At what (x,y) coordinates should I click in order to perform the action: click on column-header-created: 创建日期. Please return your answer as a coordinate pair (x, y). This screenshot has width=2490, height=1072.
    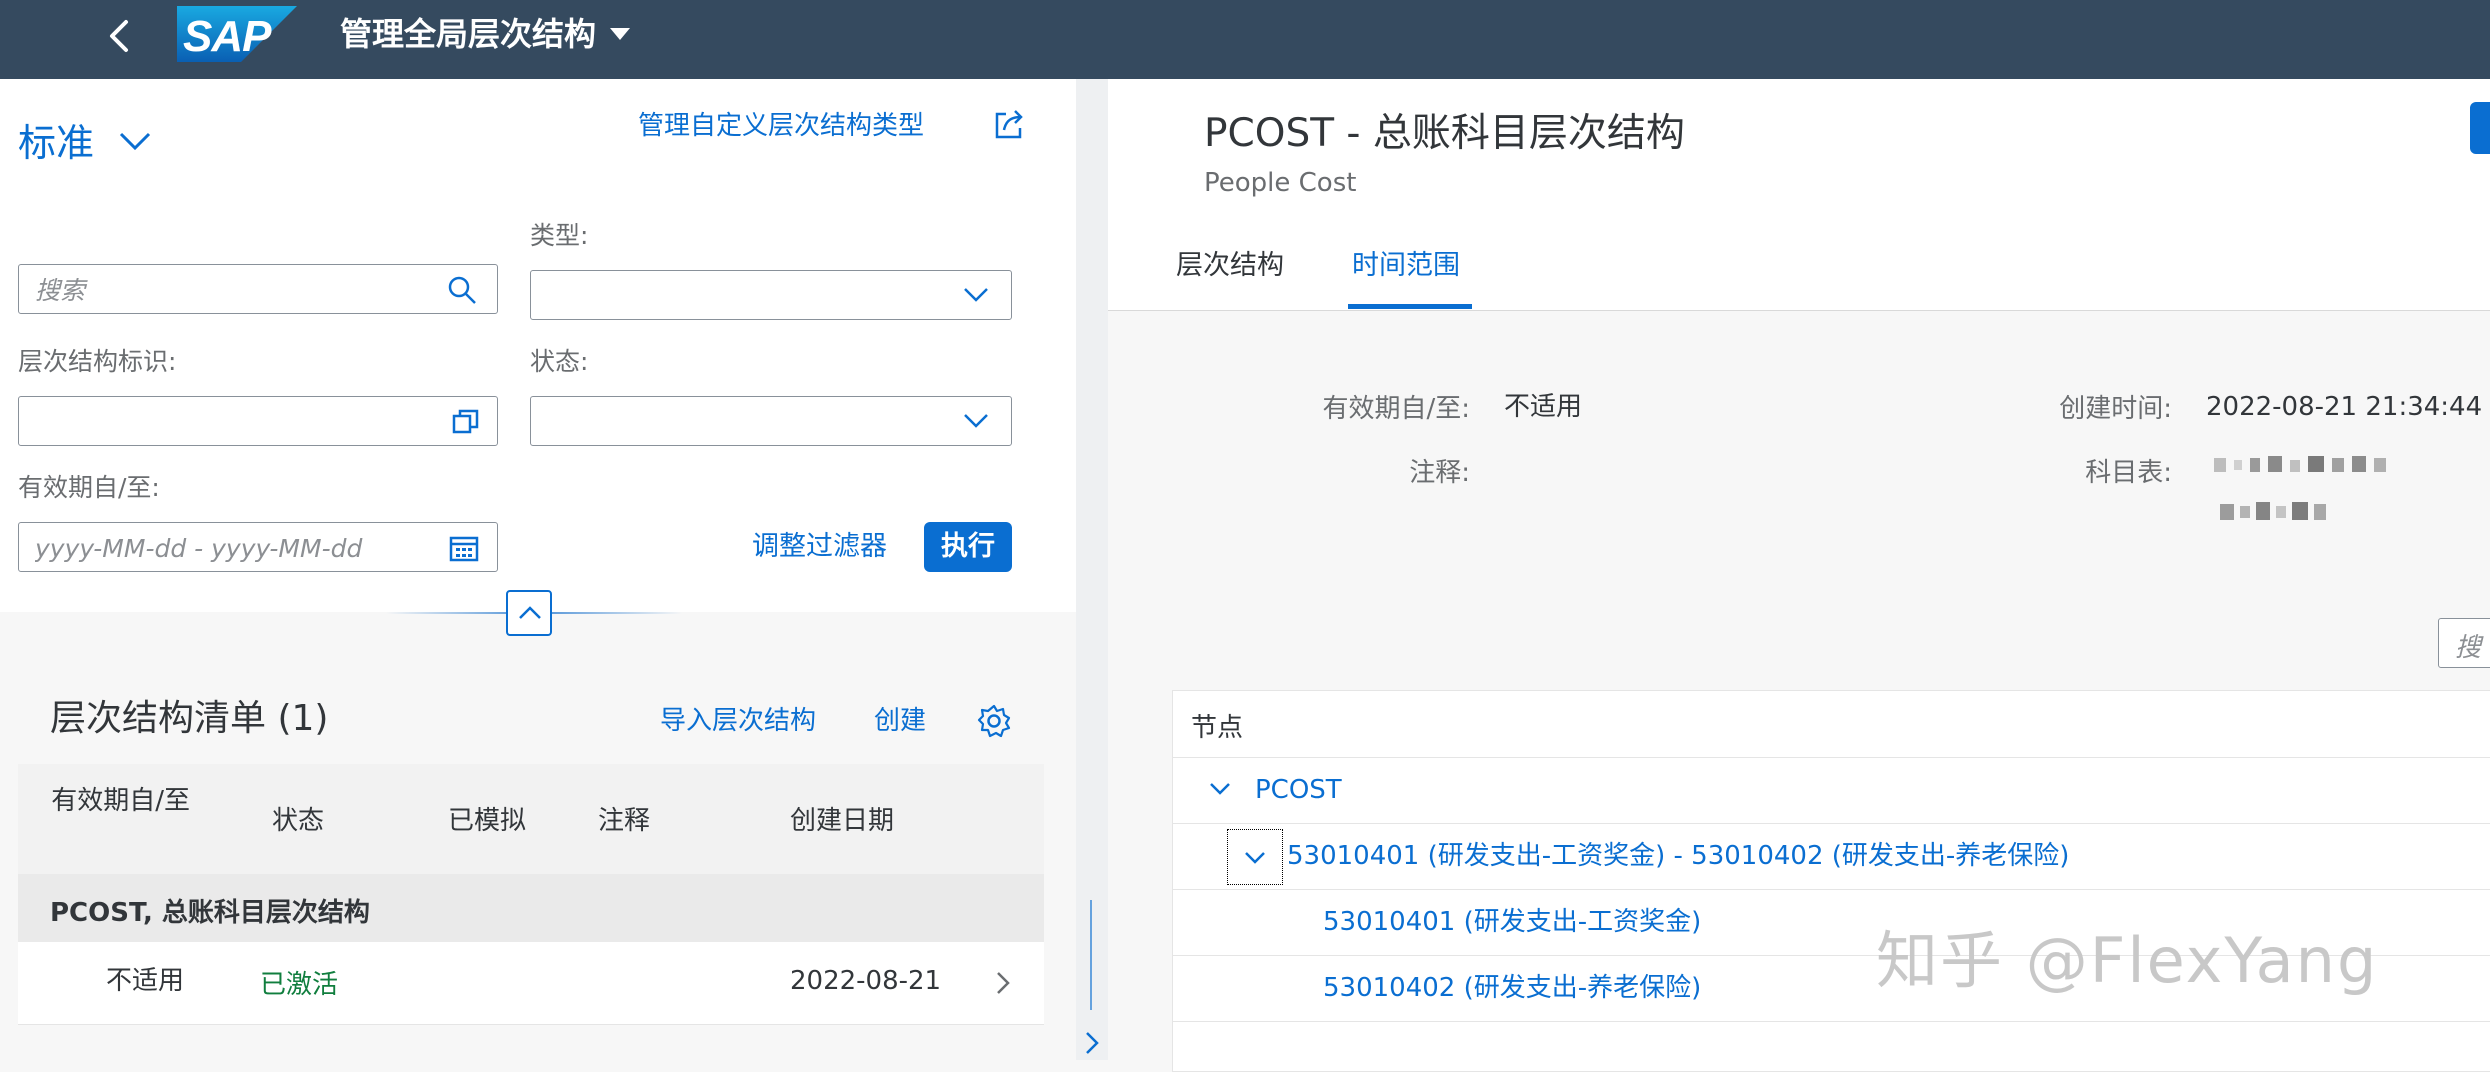
    Looking at the image, I should click on (842, 821).